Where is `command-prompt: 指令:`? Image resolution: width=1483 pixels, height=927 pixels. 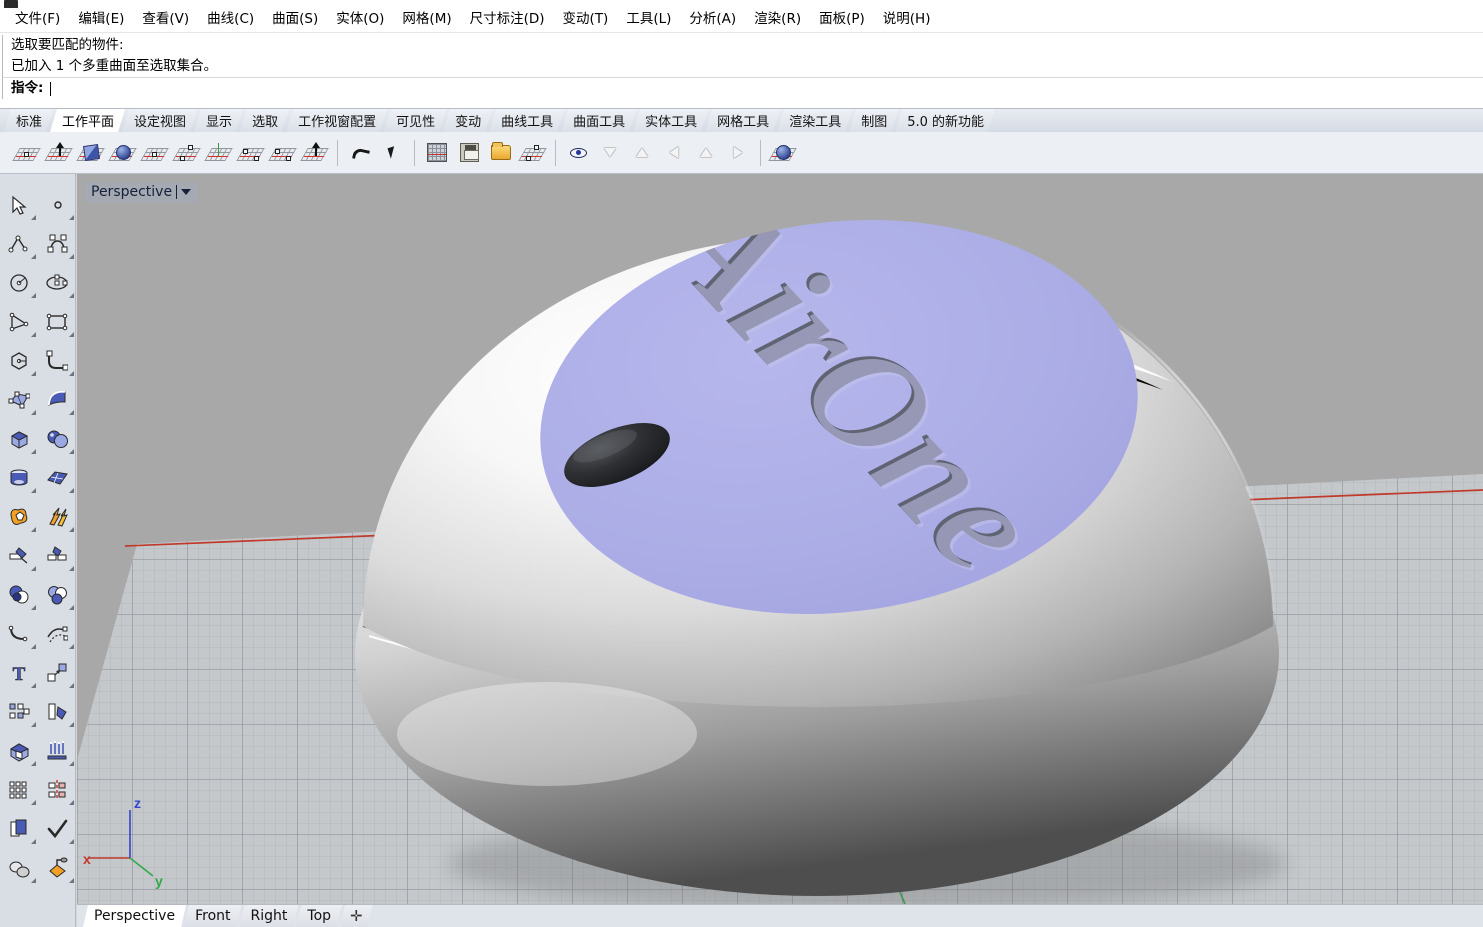
command-prompt: 指令: is located at coordinates (742, 88).